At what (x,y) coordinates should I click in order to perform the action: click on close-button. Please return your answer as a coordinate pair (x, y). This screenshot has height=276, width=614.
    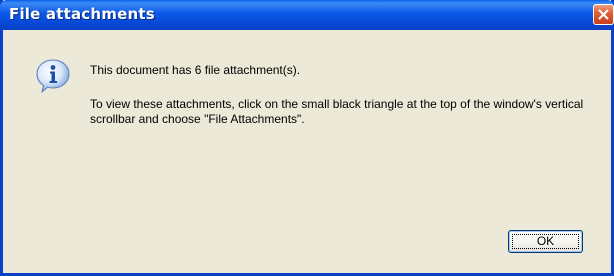
    Looking at the image, I should click on (603, 14).